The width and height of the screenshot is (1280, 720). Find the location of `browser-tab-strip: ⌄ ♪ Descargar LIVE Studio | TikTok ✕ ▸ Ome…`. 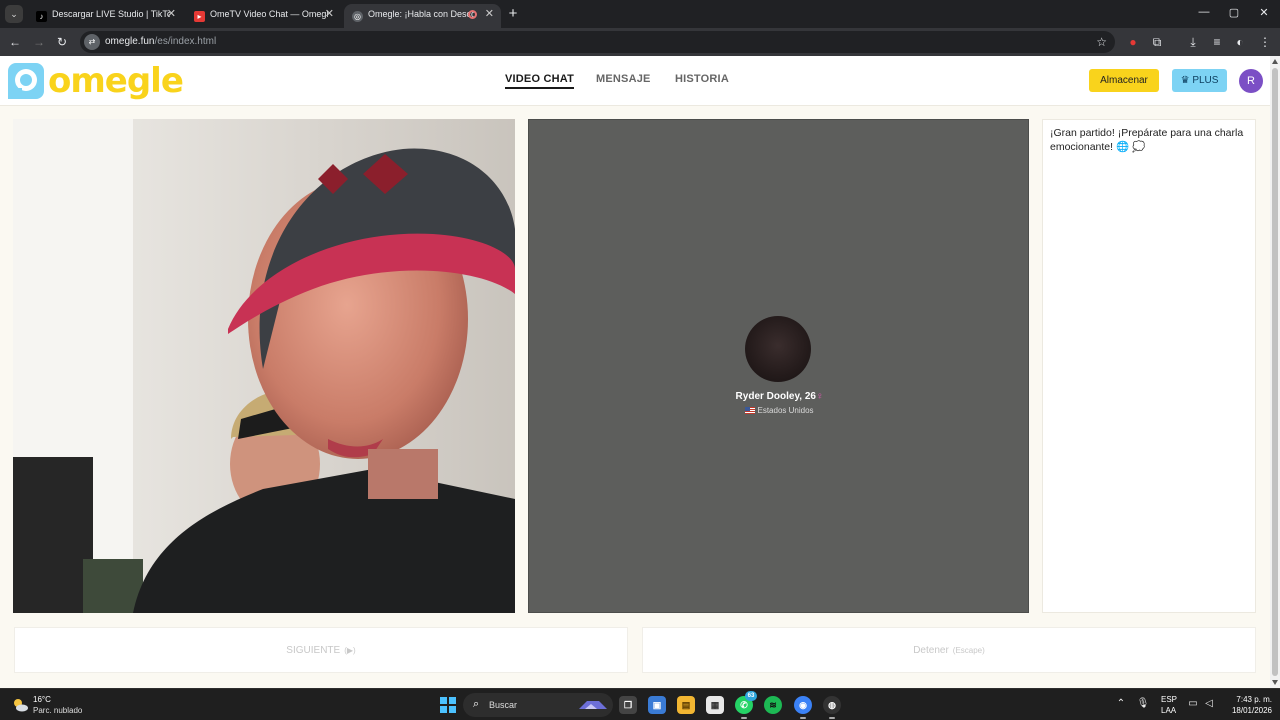

browser-tab-strip: ⌄ ♪ Descargar LIVE Studio | TikTok ✕ ▸ Ome… is located at coordinates (640, 14).